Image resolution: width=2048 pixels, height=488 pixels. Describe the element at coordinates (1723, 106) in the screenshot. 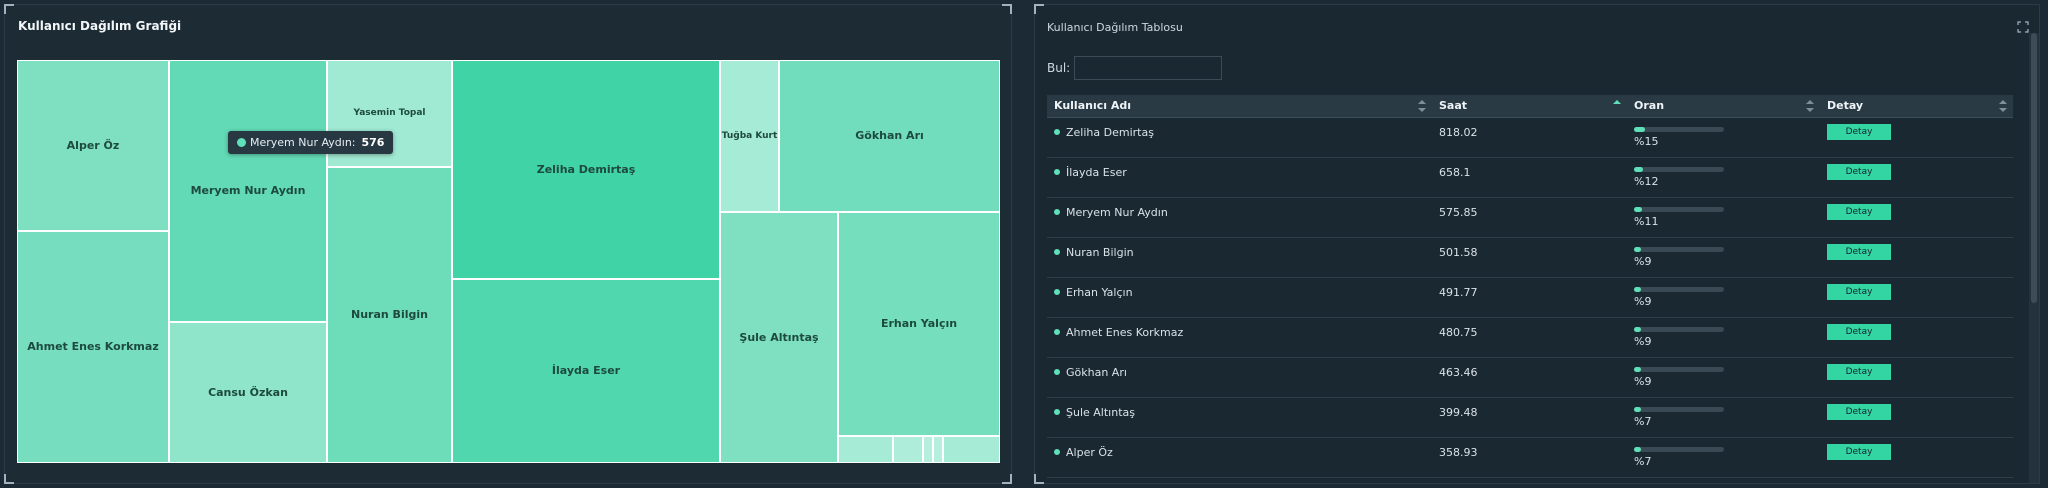

I see `column-header-oran: Oran` at that location.